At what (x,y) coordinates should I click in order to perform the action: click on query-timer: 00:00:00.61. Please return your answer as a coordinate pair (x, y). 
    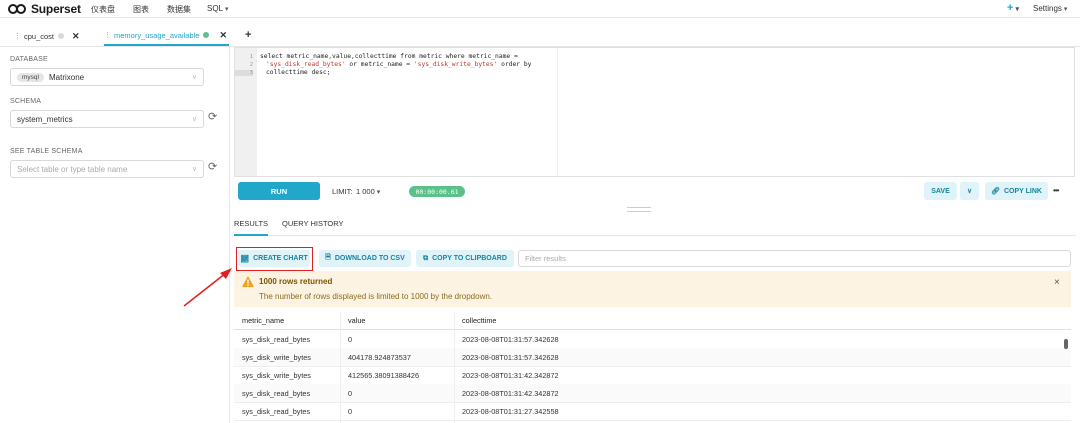
    Looking at the image, I should click on (437, 191).